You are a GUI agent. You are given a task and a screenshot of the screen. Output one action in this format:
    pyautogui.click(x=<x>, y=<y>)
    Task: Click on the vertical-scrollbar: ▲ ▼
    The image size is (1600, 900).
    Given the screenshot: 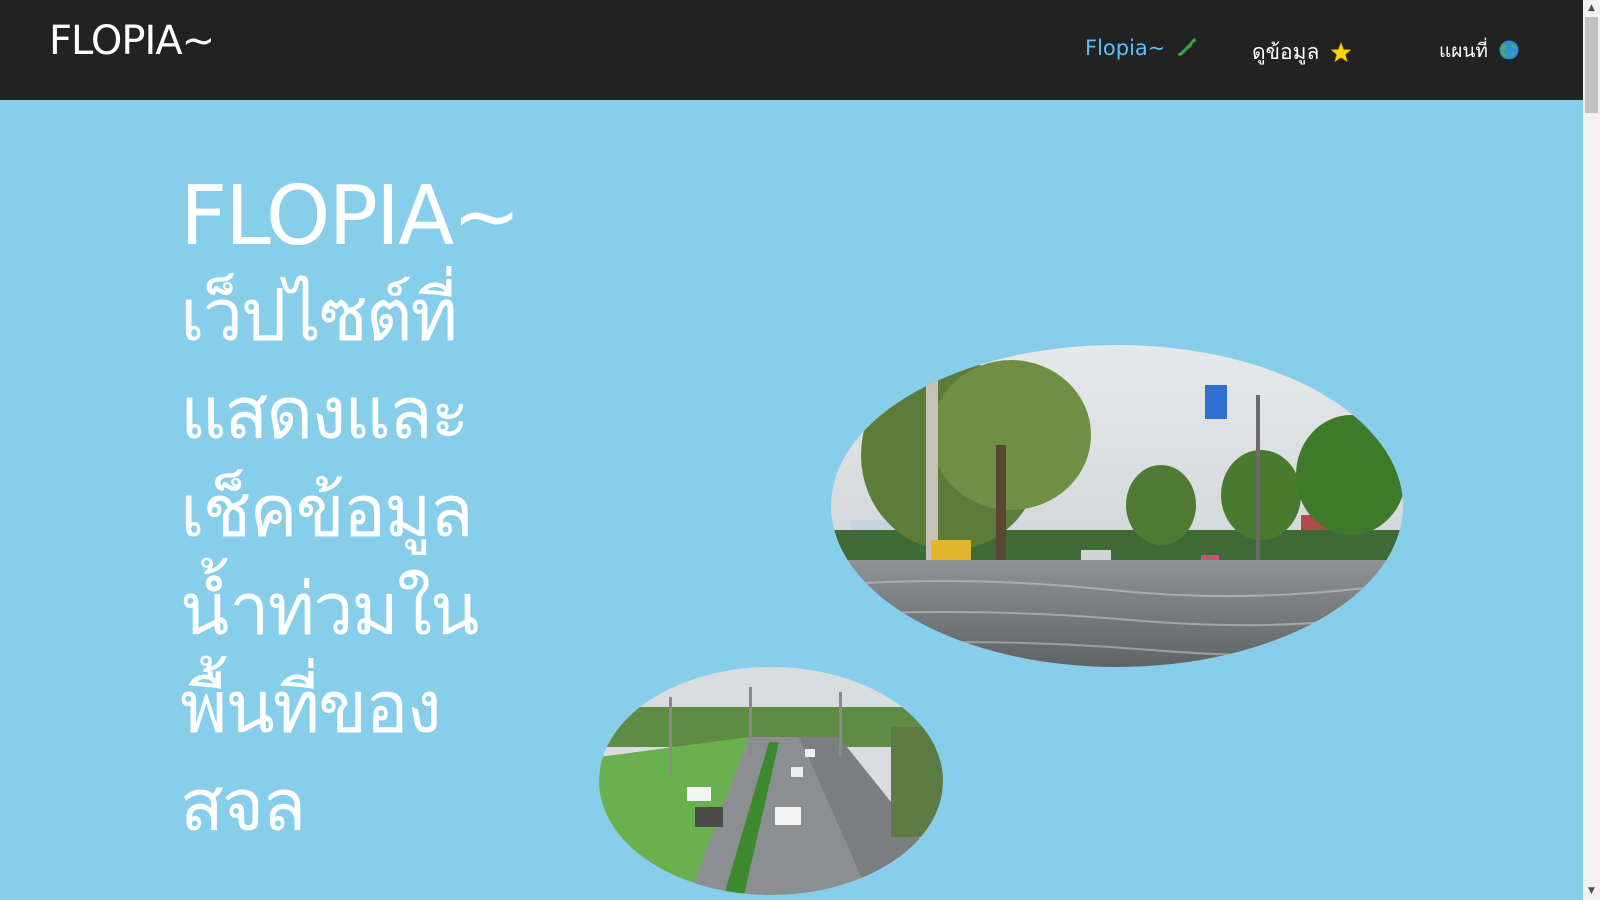 What is the action you would take?
    pyautogui.click(x=1591, y=450)
    